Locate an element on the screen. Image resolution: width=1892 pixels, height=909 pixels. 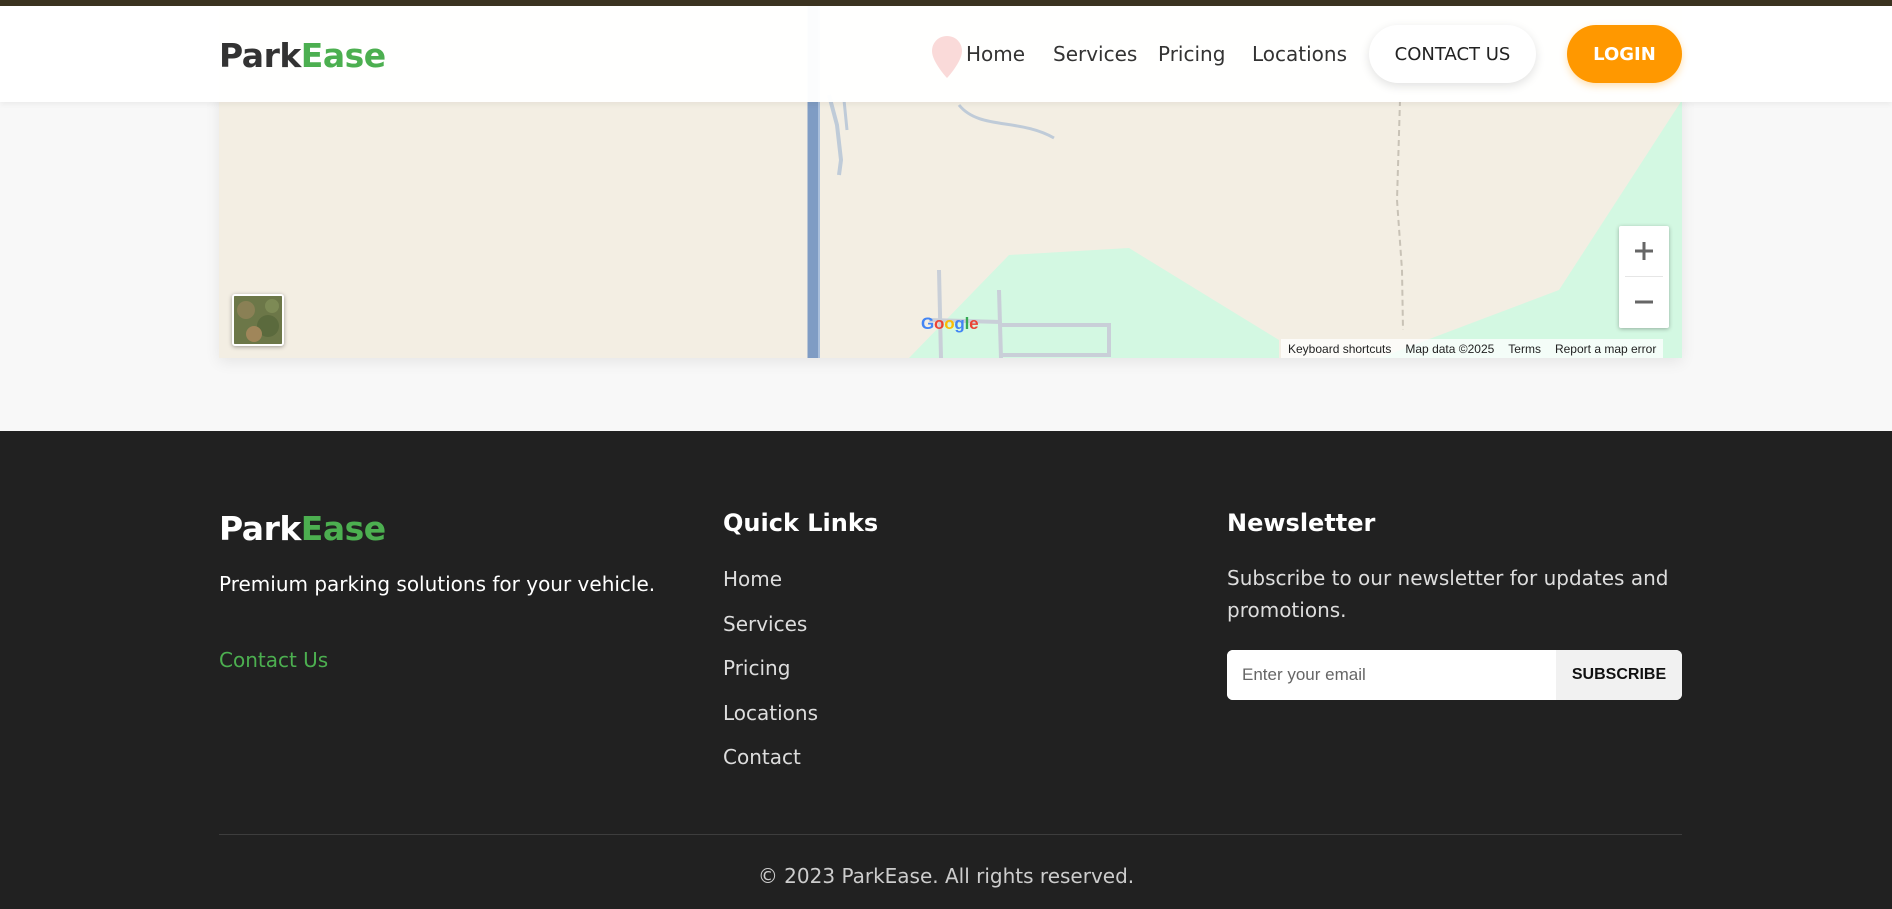
subscribe-button: SUBSCRIBE is located at coordinates (1619, 675).